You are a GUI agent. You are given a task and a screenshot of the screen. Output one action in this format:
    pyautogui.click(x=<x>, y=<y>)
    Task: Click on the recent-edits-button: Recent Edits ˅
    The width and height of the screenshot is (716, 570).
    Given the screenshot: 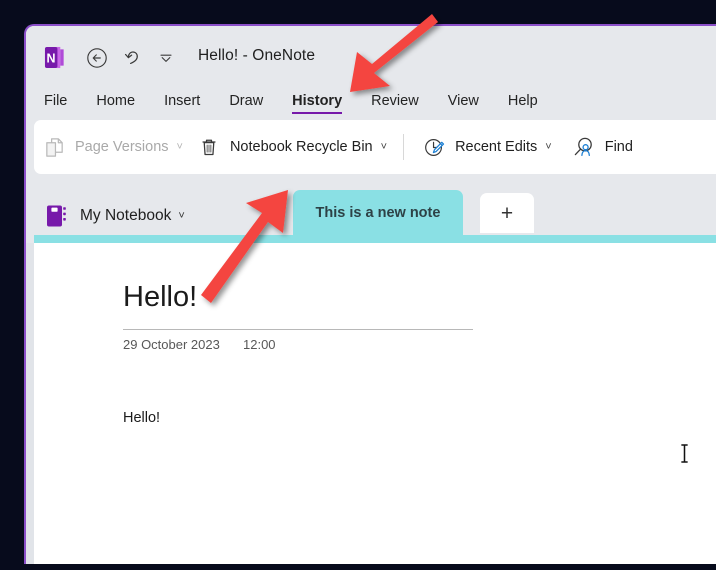 What is the action you would take?
    pyautogui.click(x=486, y=147)
    